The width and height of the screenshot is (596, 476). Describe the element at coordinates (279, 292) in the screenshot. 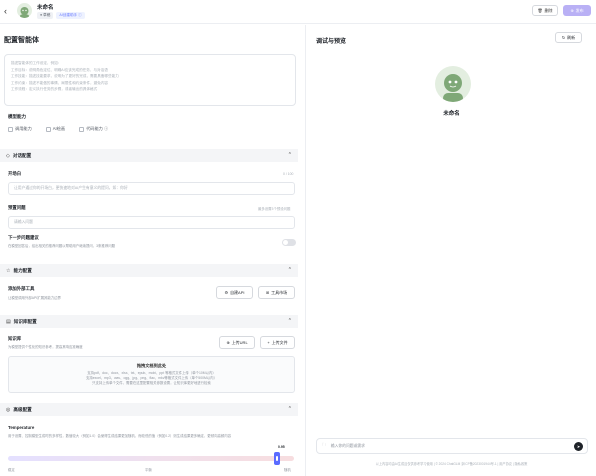

I see `button-label: 工具市场` at that location.